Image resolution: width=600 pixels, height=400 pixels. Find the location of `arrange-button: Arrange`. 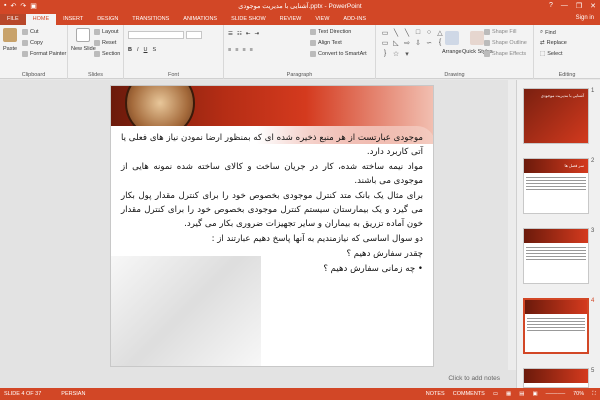

arrange-button: Arrange is located at coordinates (452, 43).